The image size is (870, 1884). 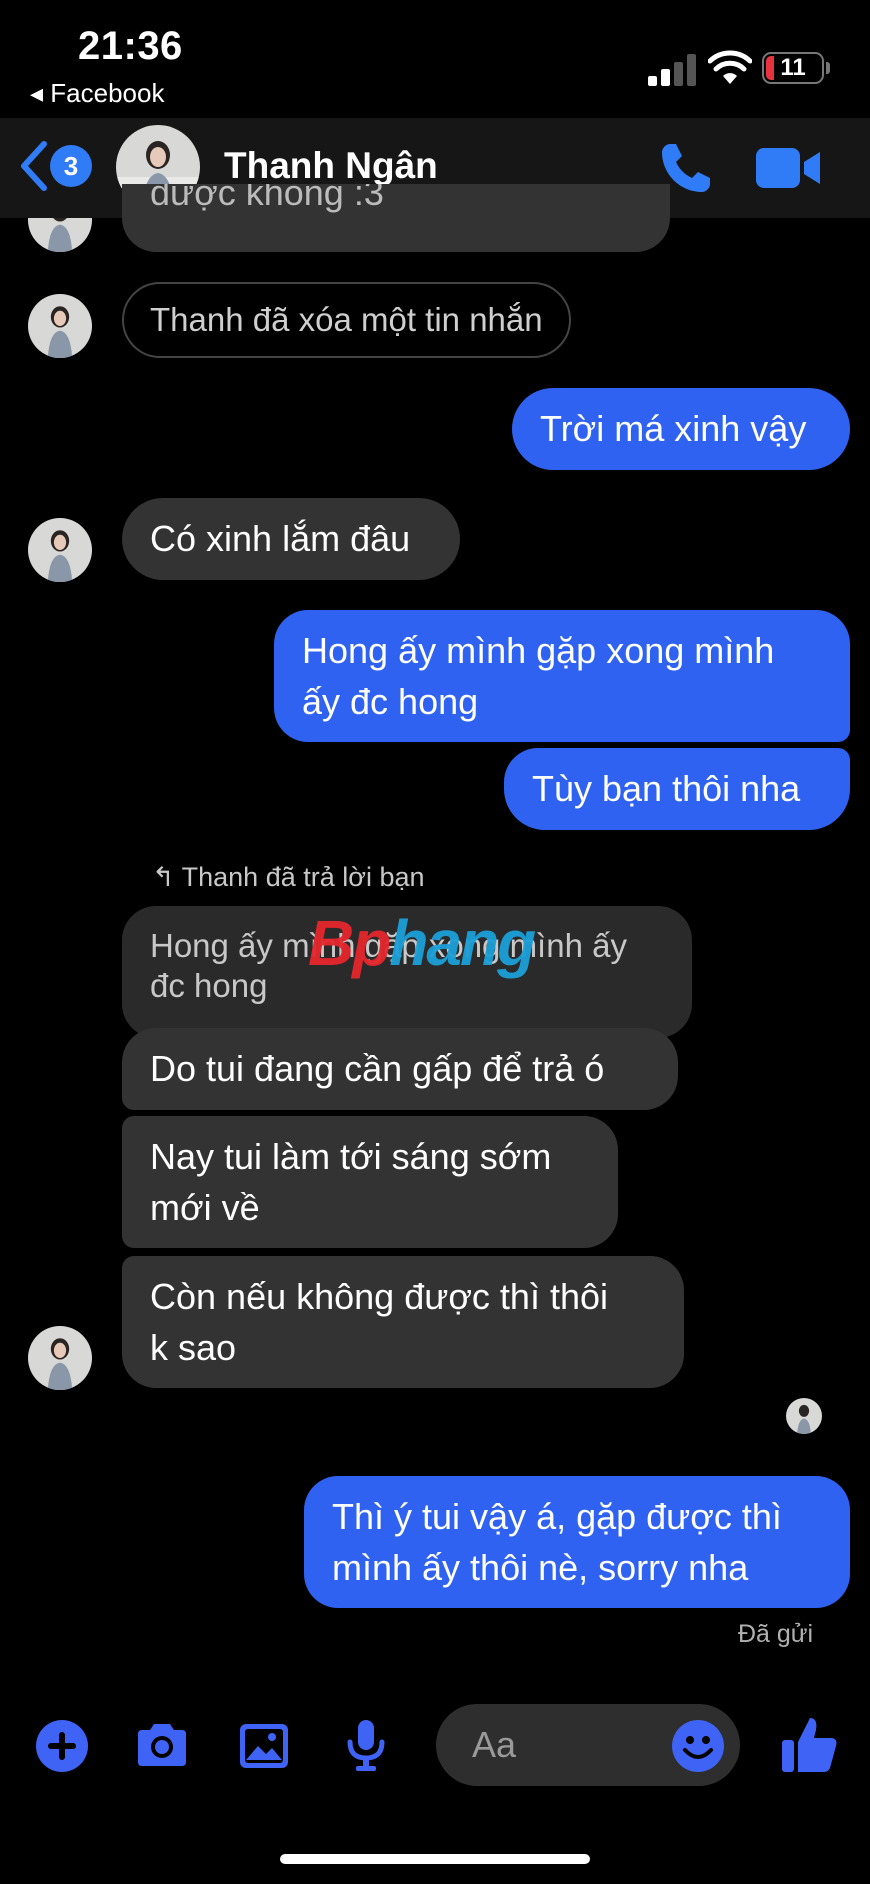 I want to click on wifi-icon, so click(x=730, y=67).